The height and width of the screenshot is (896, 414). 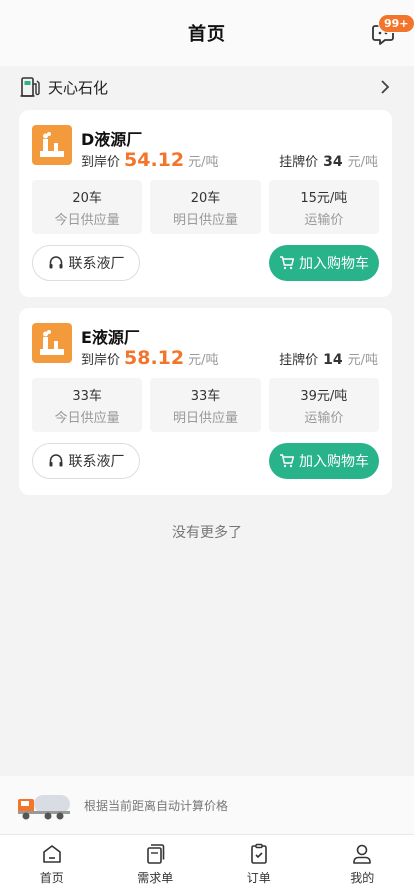 I want to click on landed-price: 到岸价 58.12 元/吨, so click(x=150, y=358).